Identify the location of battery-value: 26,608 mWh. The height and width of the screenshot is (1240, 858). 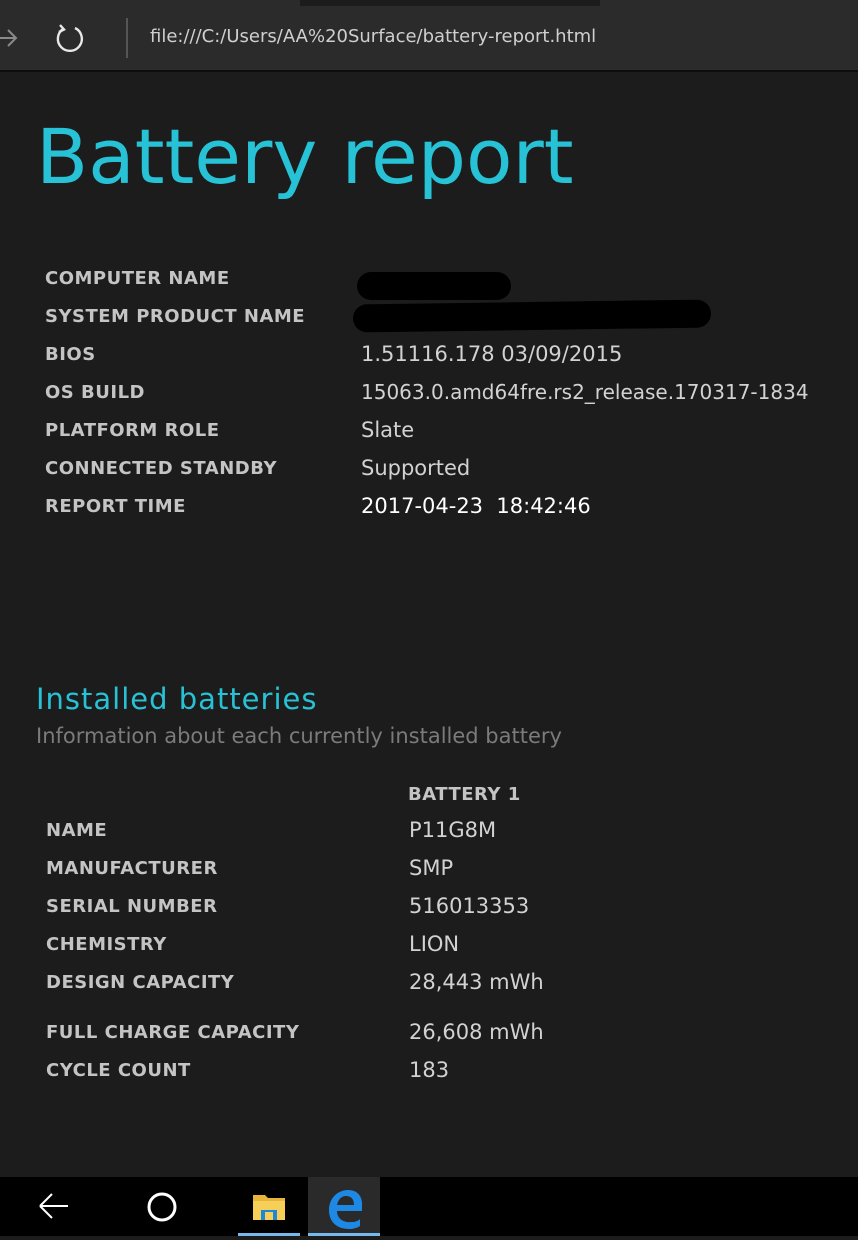
(476, 1032).